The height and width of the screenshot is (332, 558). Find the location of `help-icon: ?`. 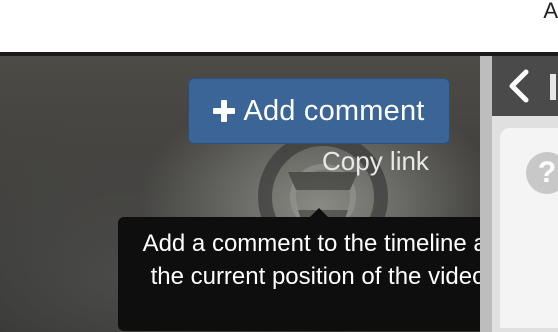

help-icon: ? is located at coordinates (542, 173).